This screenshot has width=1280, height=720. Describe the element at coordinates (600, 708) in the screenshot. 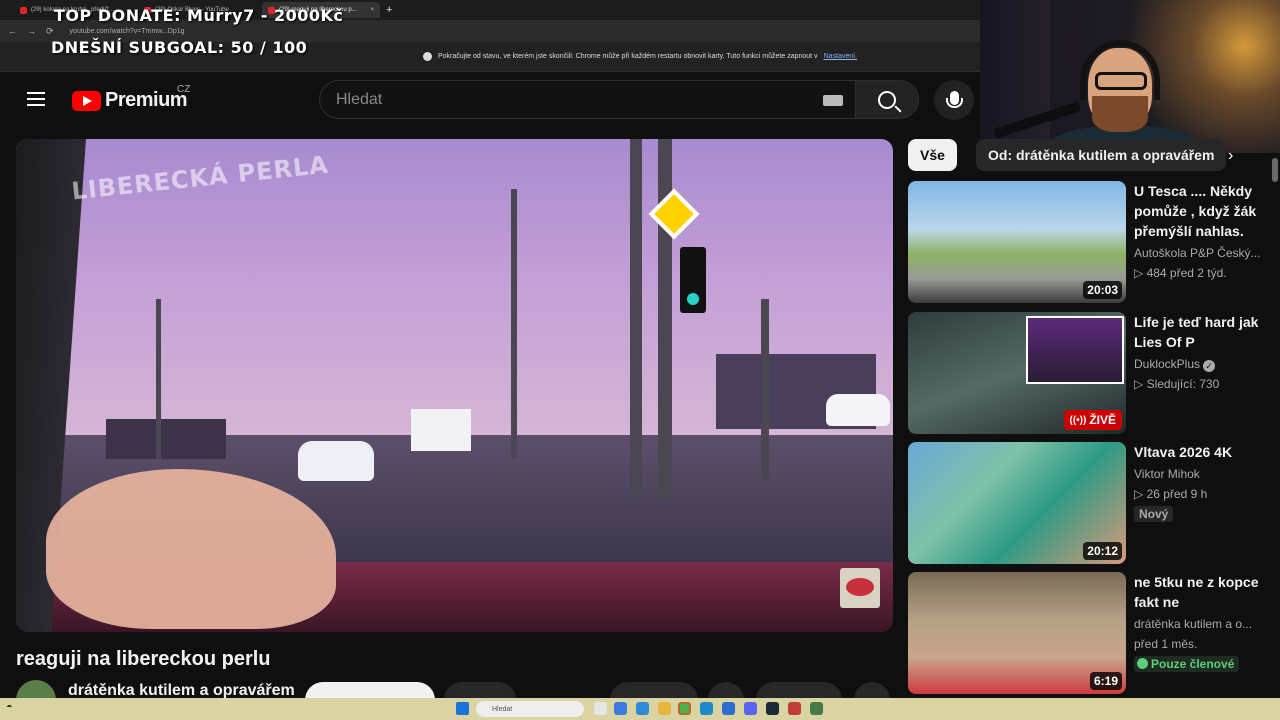

I see `task-view-icon` at that location.